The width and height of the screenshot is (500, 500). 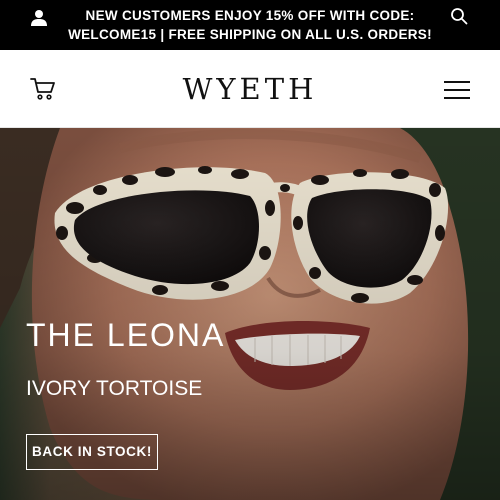 What do you see at coordinates (250, 15) in the screenshot?
I see `announcement-line-1: NEW CUSTOMERS ENJOY 15% OFF WITH CODE:` at bounding box center [250, 15].